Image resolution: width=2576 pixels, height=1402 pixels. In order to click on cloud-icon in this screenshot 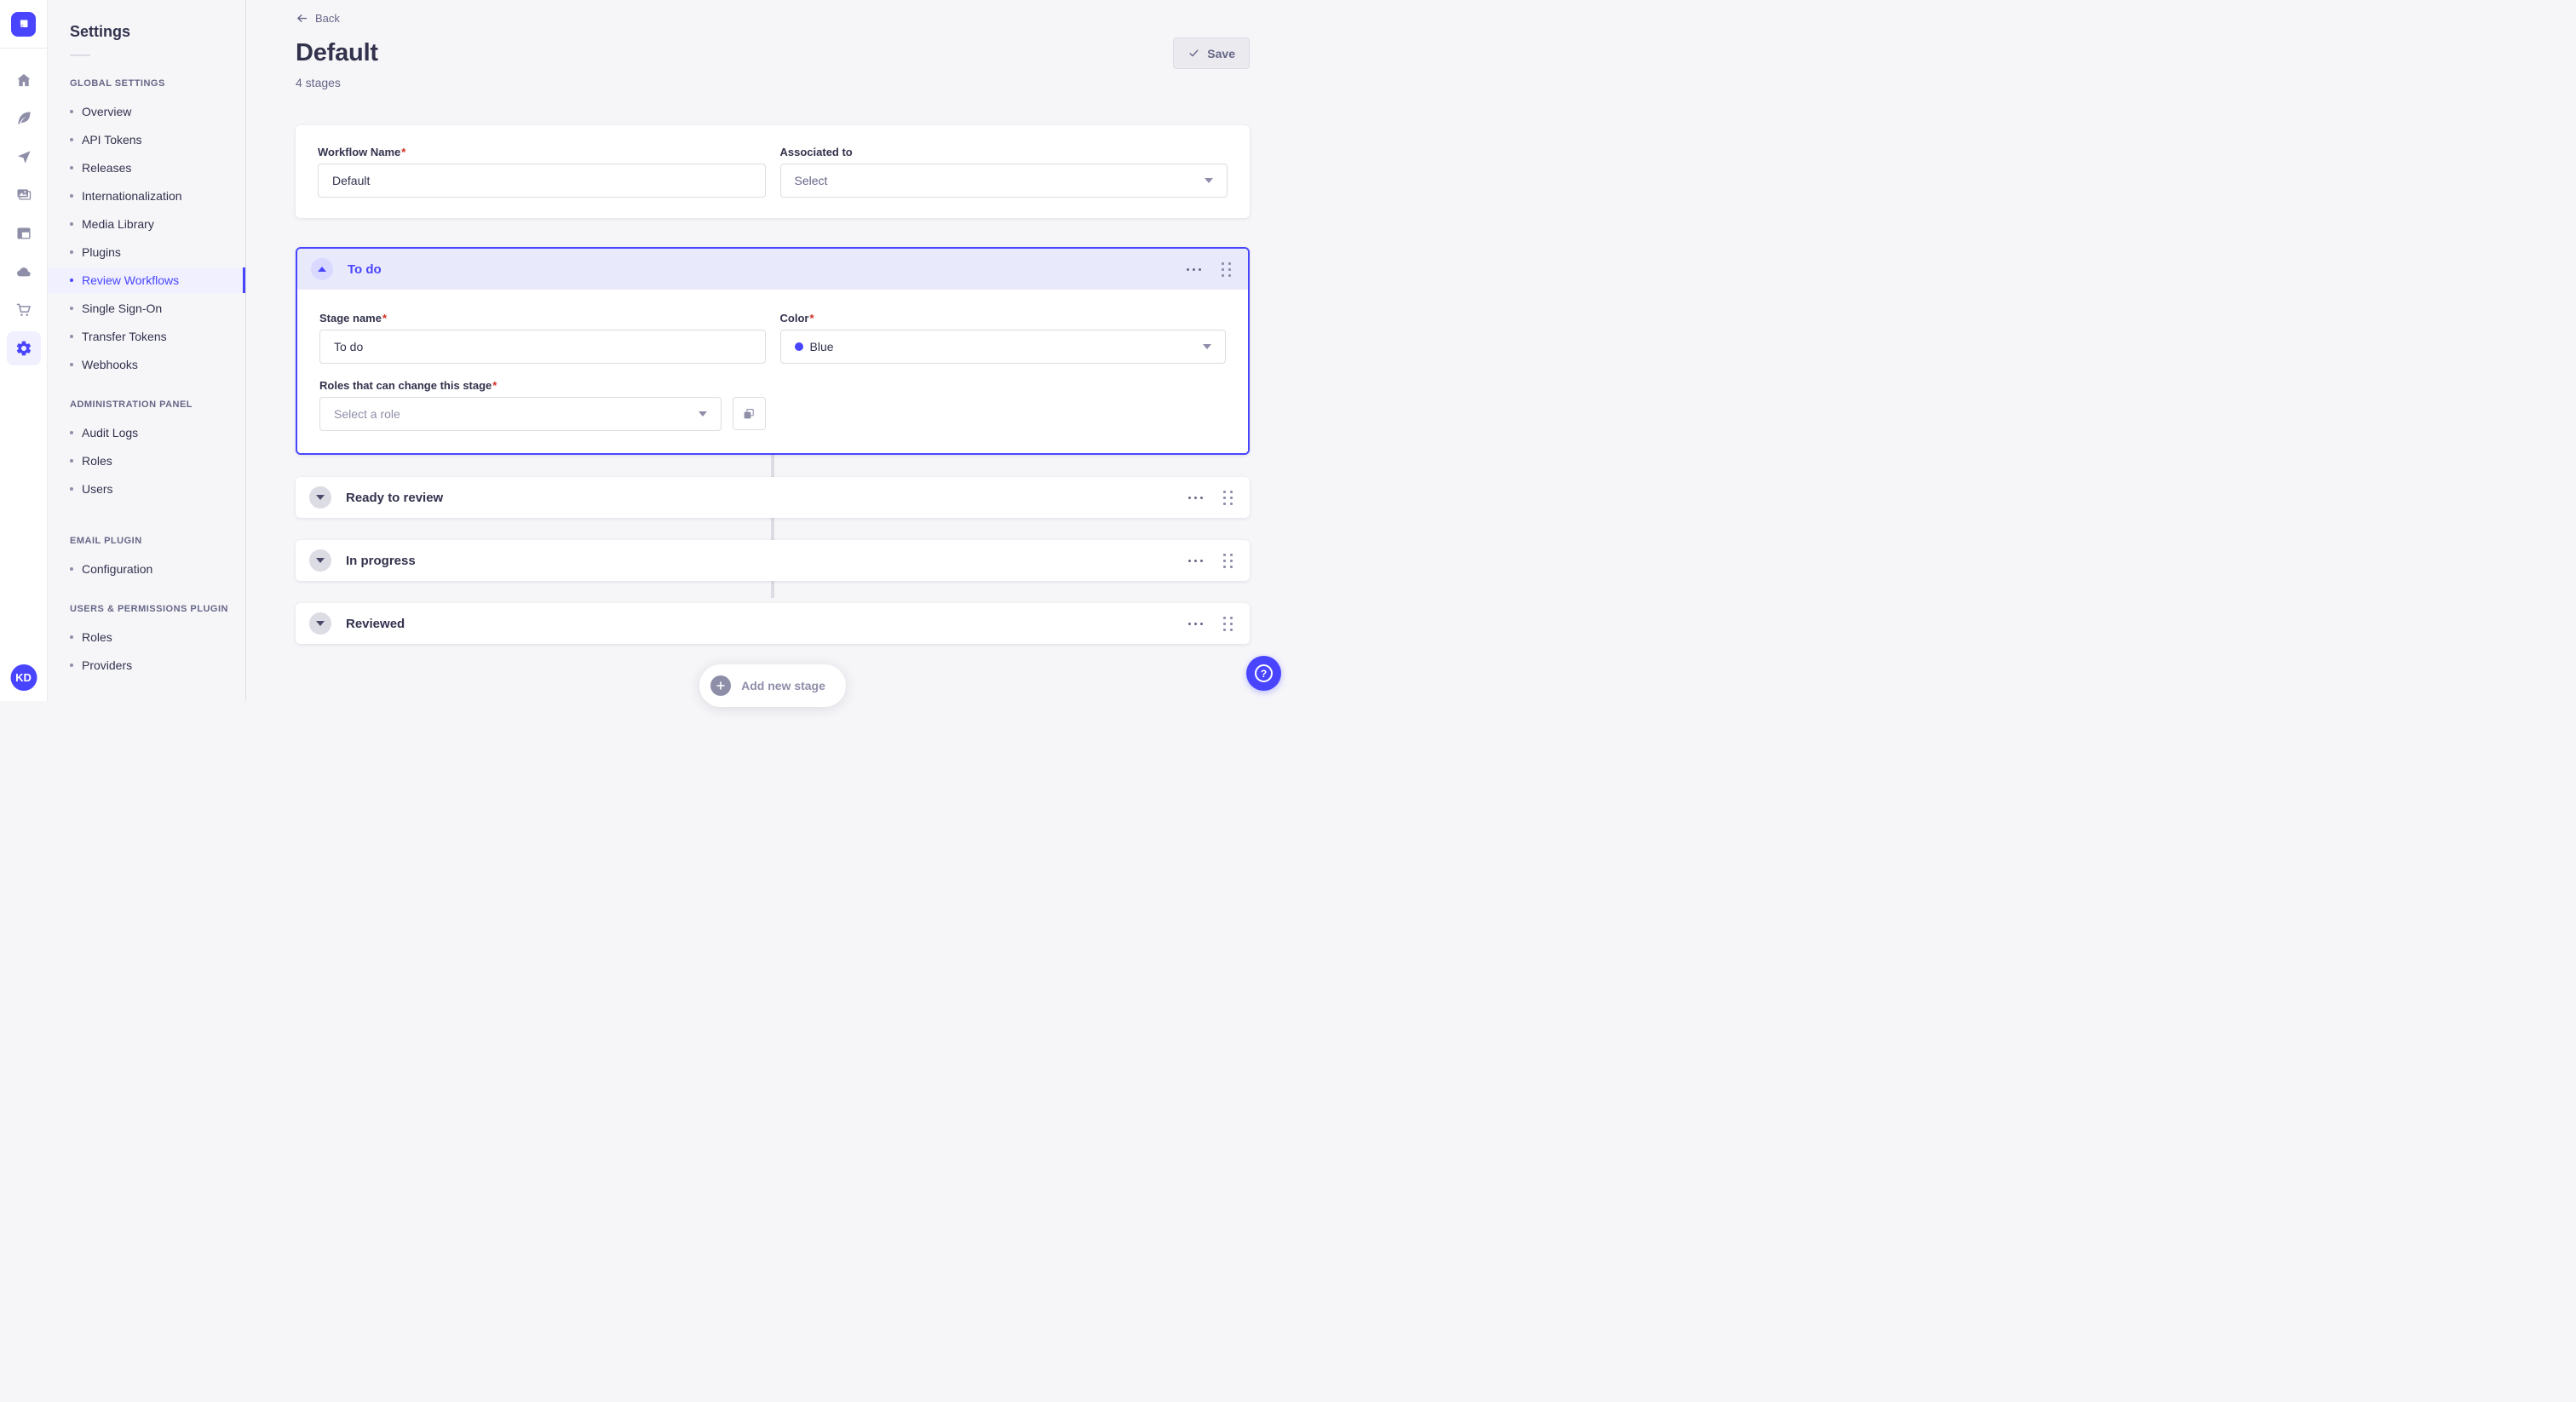, I will do `click(24, 272)`.